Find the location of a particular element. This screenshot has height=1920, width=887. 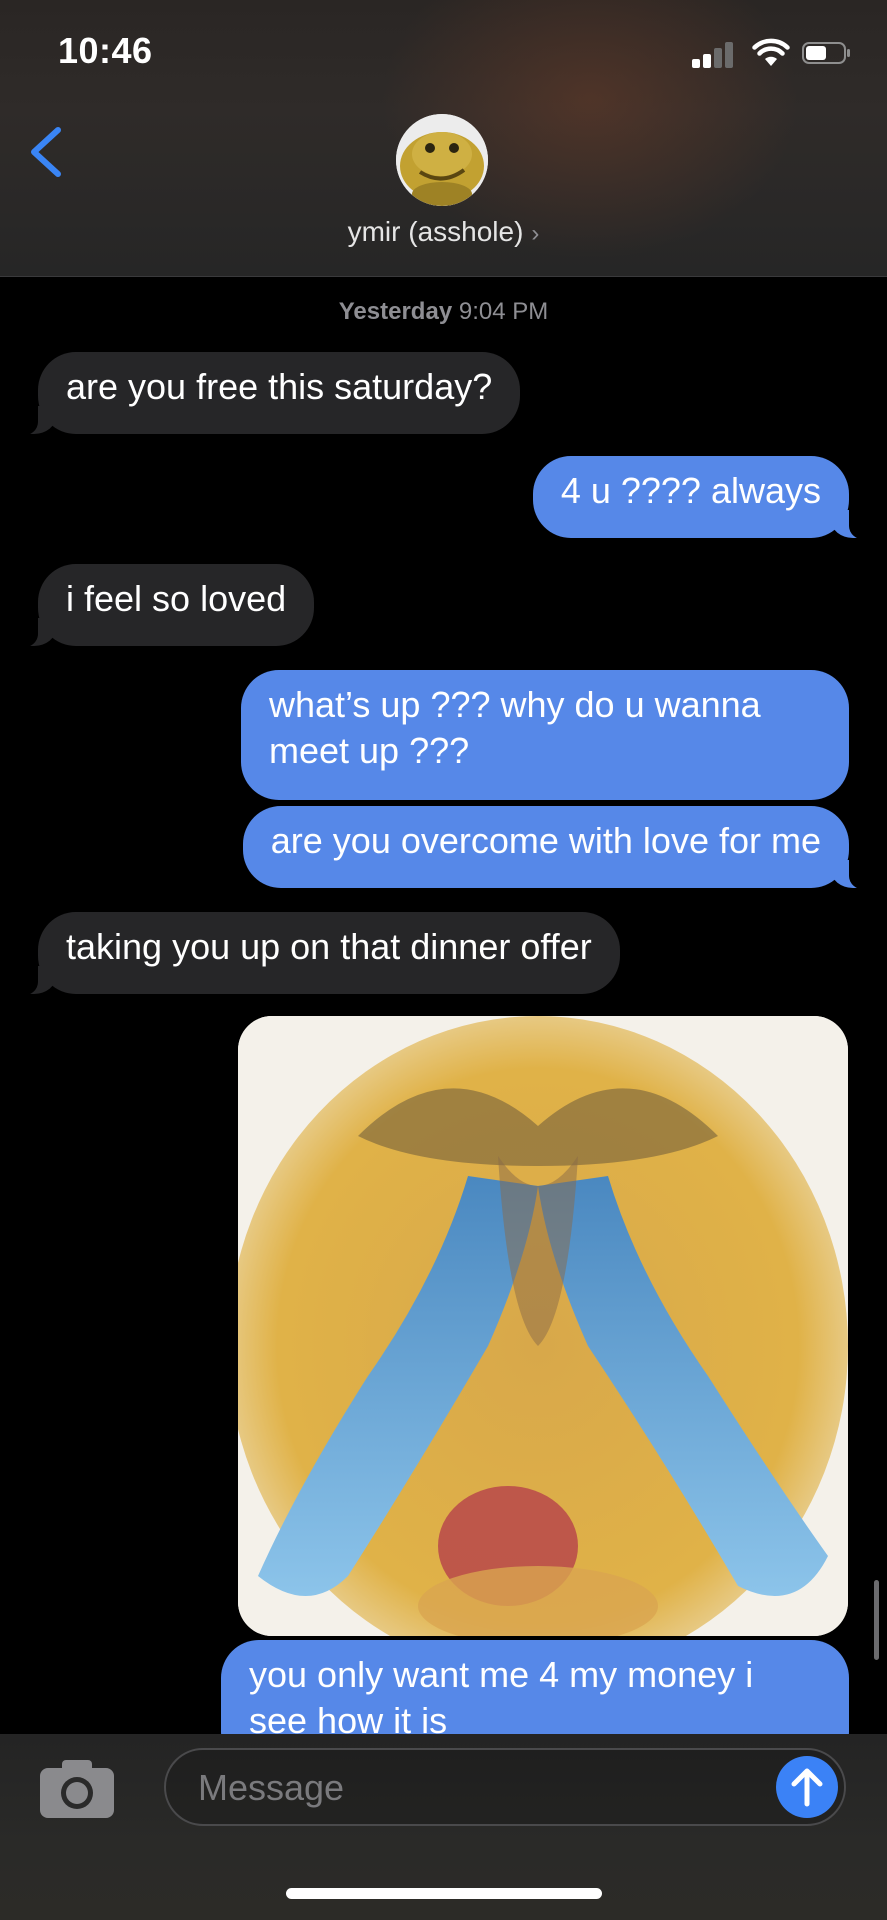

cellular-signal-icon is located at coordinates (714, 55).